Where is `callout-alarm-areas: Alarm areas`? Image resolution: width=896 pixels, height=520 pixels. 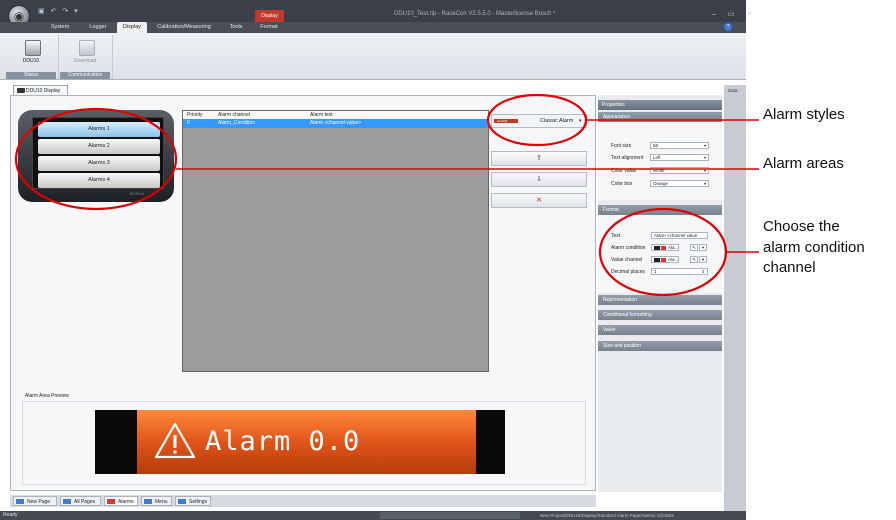
callout-alarm-areas: Alarm areas is located at coordinates (803, 163).